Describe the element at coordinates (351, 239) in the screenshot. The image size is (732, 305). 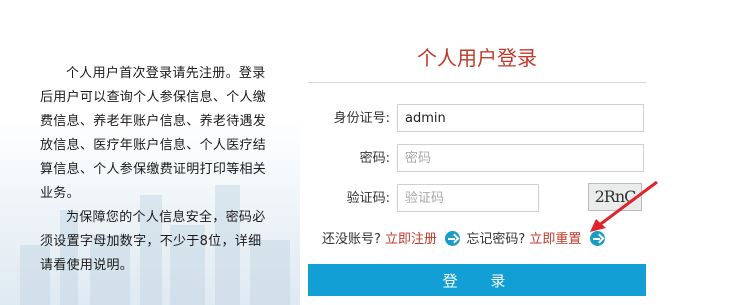
I see `no-account-text: 还没账号?` at that location.